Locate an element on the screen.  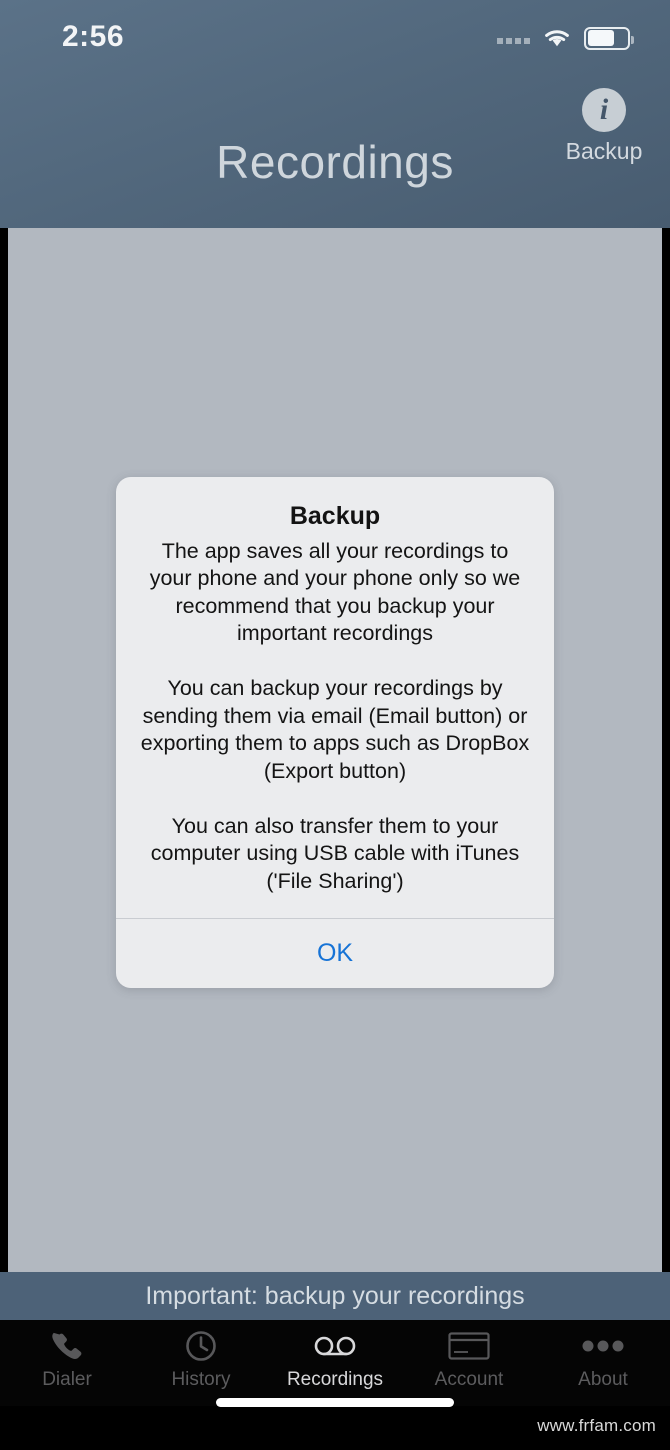
signal-dots-icon is located at coordinates (513, 38).